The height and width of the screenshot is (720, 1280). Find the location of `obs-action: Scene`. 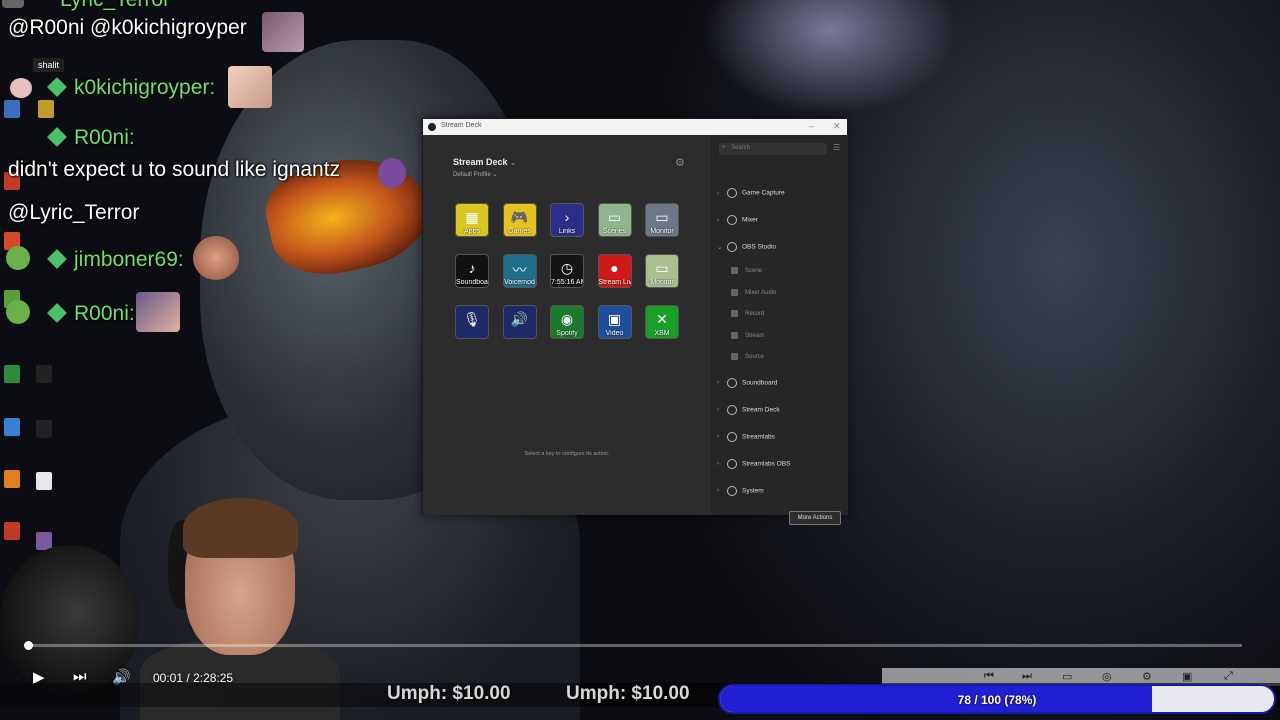

obs-action: Scene is located at coordinates (746, 270).